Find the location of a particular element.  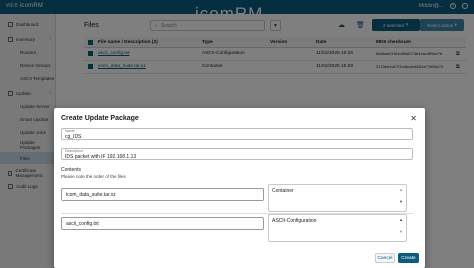

create-button: Create is located at coordinates (408, 258).